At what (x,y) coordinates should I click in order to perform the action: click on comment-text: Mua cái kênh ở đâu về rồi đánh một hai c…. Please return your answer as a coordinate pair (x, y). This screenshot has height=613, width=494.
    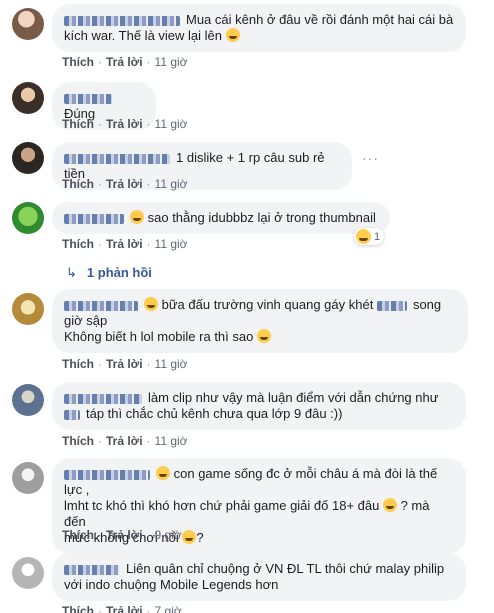
    Looking at the image, I should click on (320, 19).